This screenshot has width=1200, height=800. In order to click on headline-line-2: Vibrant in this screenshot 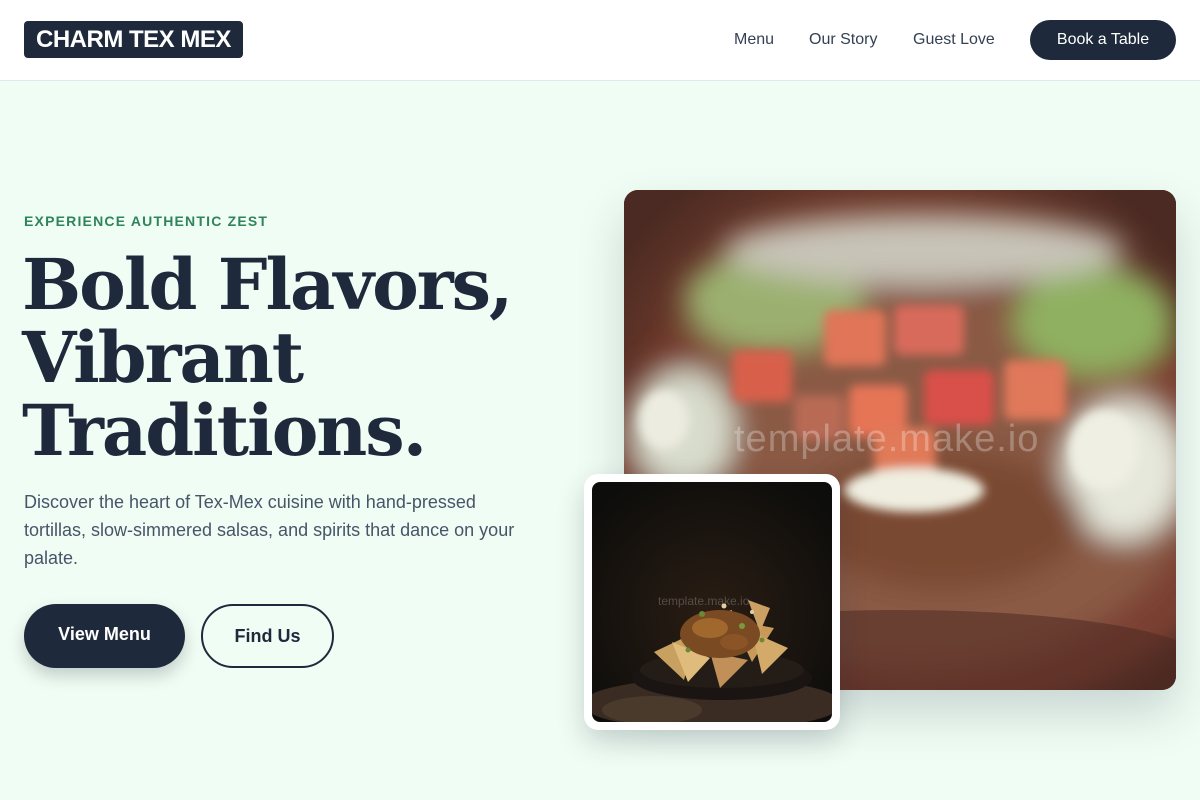, I will do `click(163, 357)`.